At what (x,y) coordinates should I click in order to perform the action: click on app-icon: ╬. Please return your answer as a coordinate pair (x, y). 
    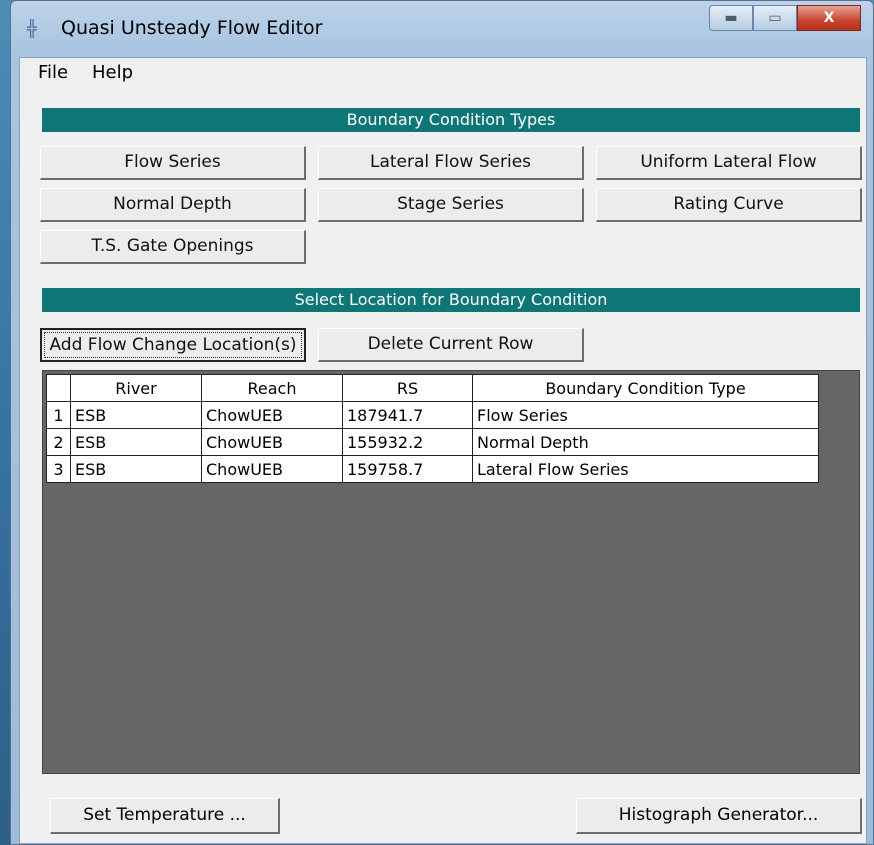
    Looking at the image, I should click on (32, 28).